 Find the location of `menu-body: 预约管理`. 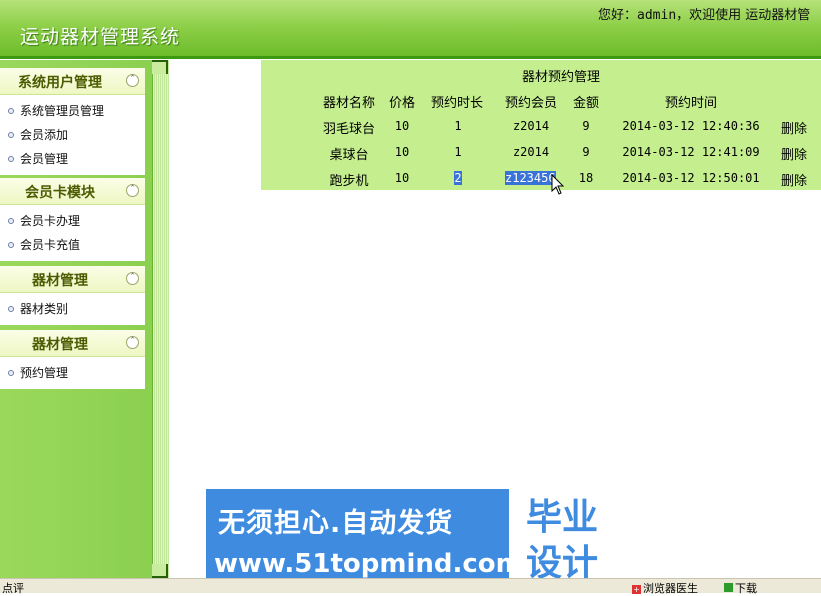

menu-body: 预约管理 is located at coordinates (72, 373).